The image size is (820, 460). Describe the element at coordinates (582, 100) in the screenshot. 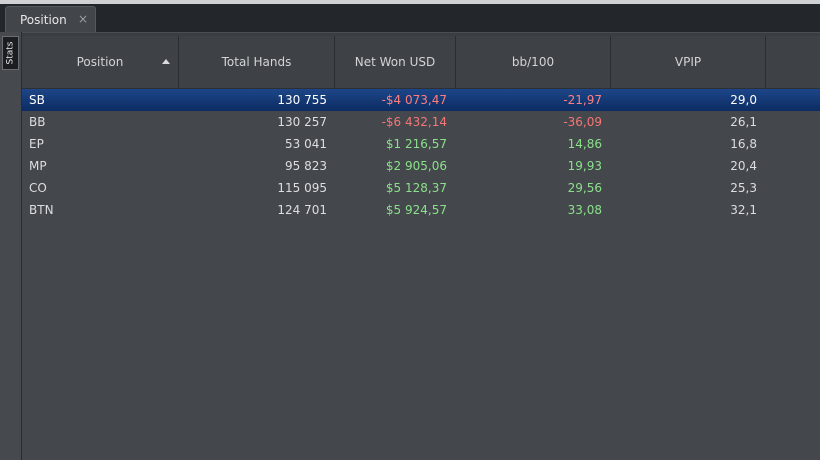

I see `cell-bb100: -21,97` at that location.